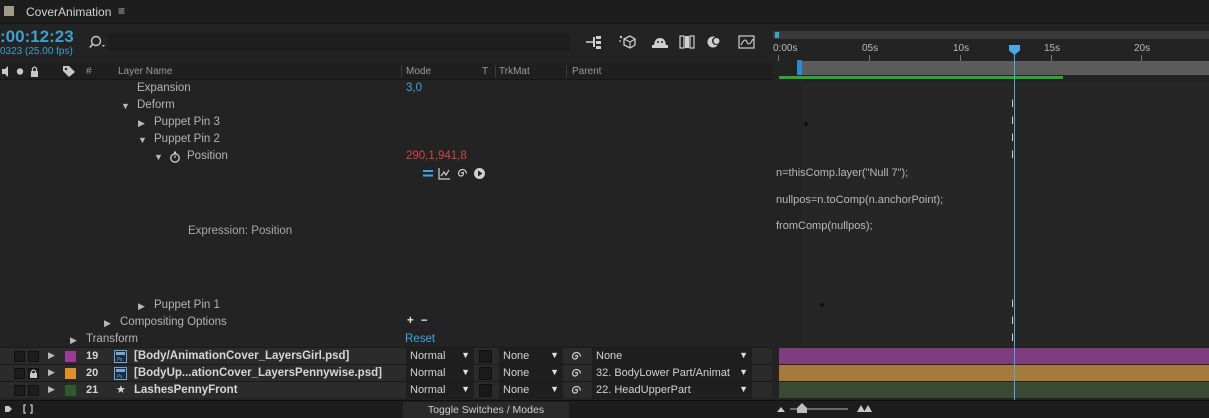  Describe the element at coordinates (842, 173) in the screenshot. I see `expression-line: n=thisComp.layer("Null 7");` at that location.